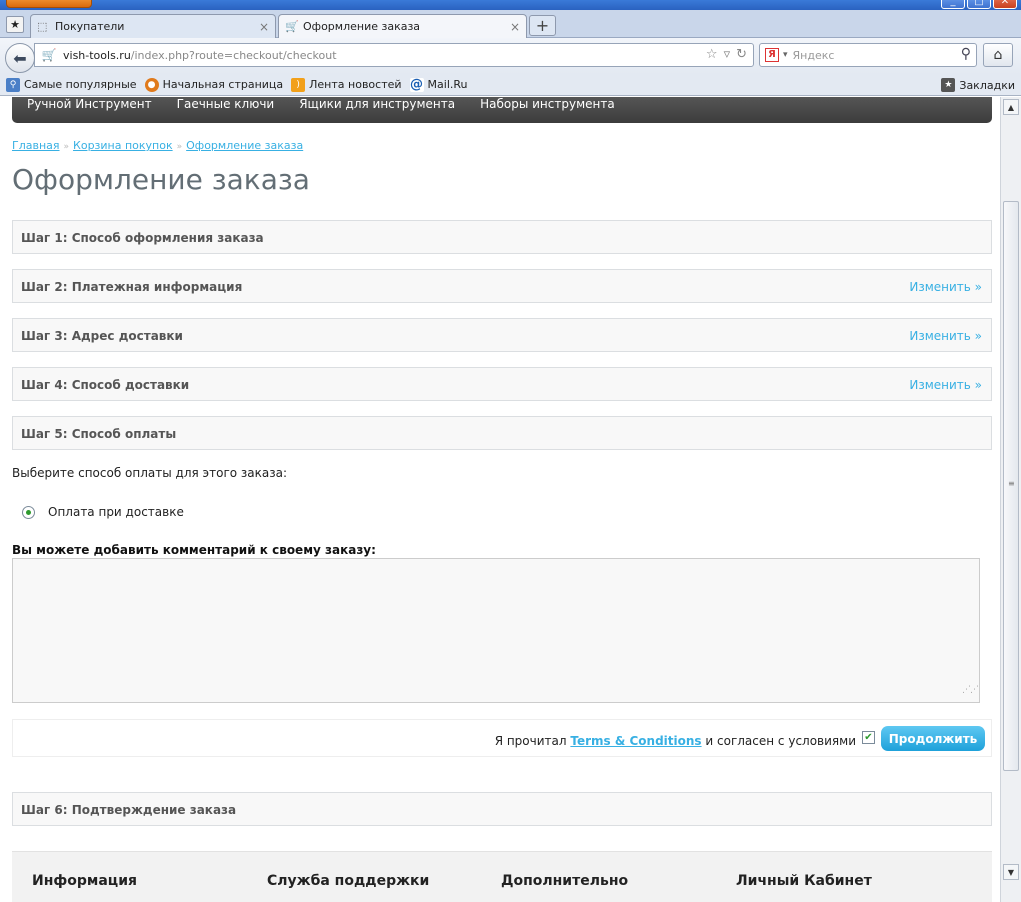 The height and width of the screenshot is (902, 1021). I want to click on search-engine-dropdown-icon: ▾, so click(785, 55).